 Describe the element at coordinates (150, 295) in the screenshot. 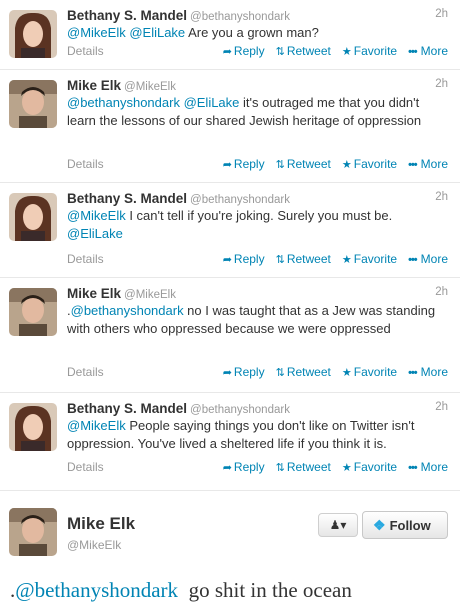

I see `author-handle: @MikeElk` at that location.